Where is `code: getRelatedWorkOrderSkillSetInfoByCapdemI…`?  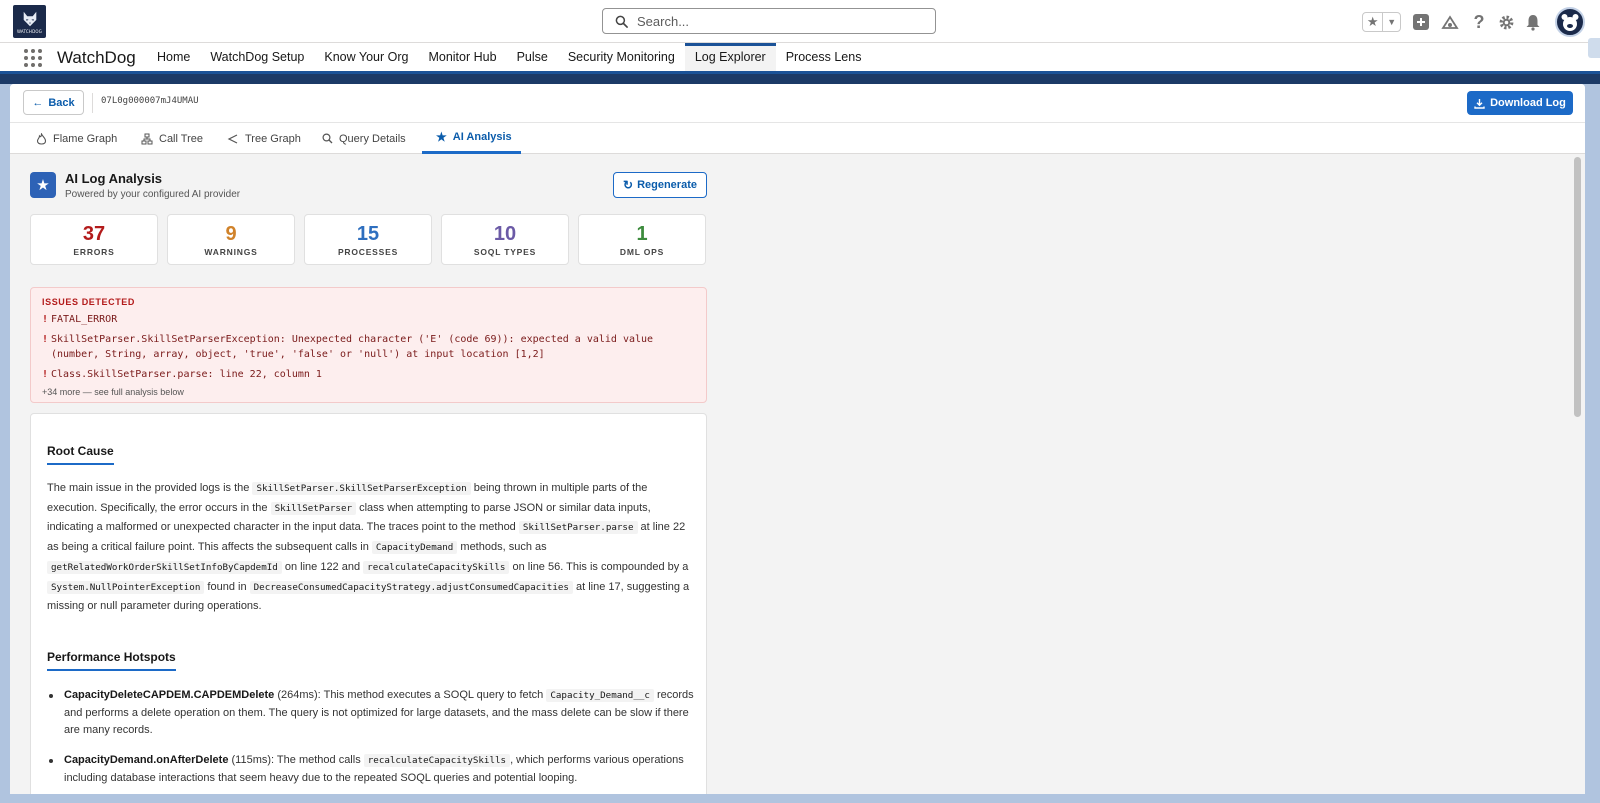
code: getRelatedWorkOrderSkillSetInfoByCapdemI… is located at coordinates (164, 567).